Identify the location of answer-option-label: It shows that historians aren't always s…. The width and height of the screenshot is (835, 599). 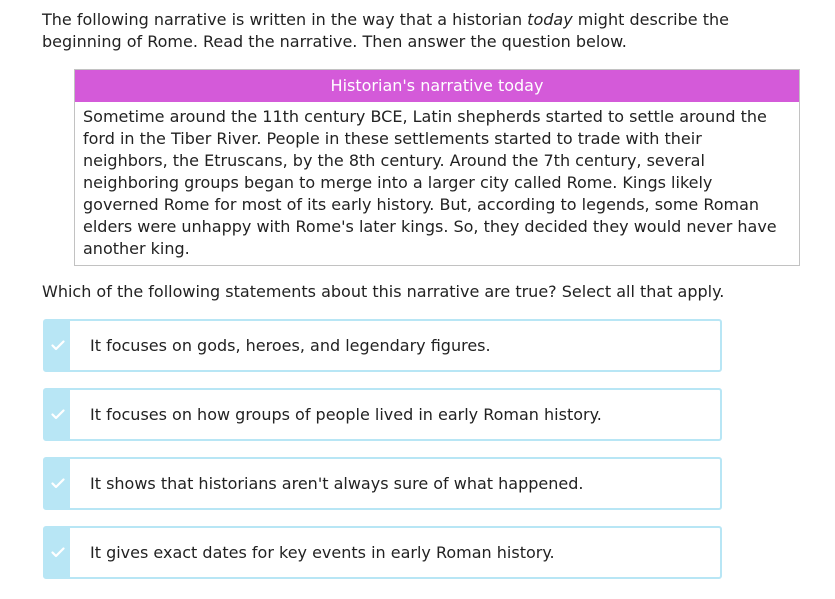
(337, 483).